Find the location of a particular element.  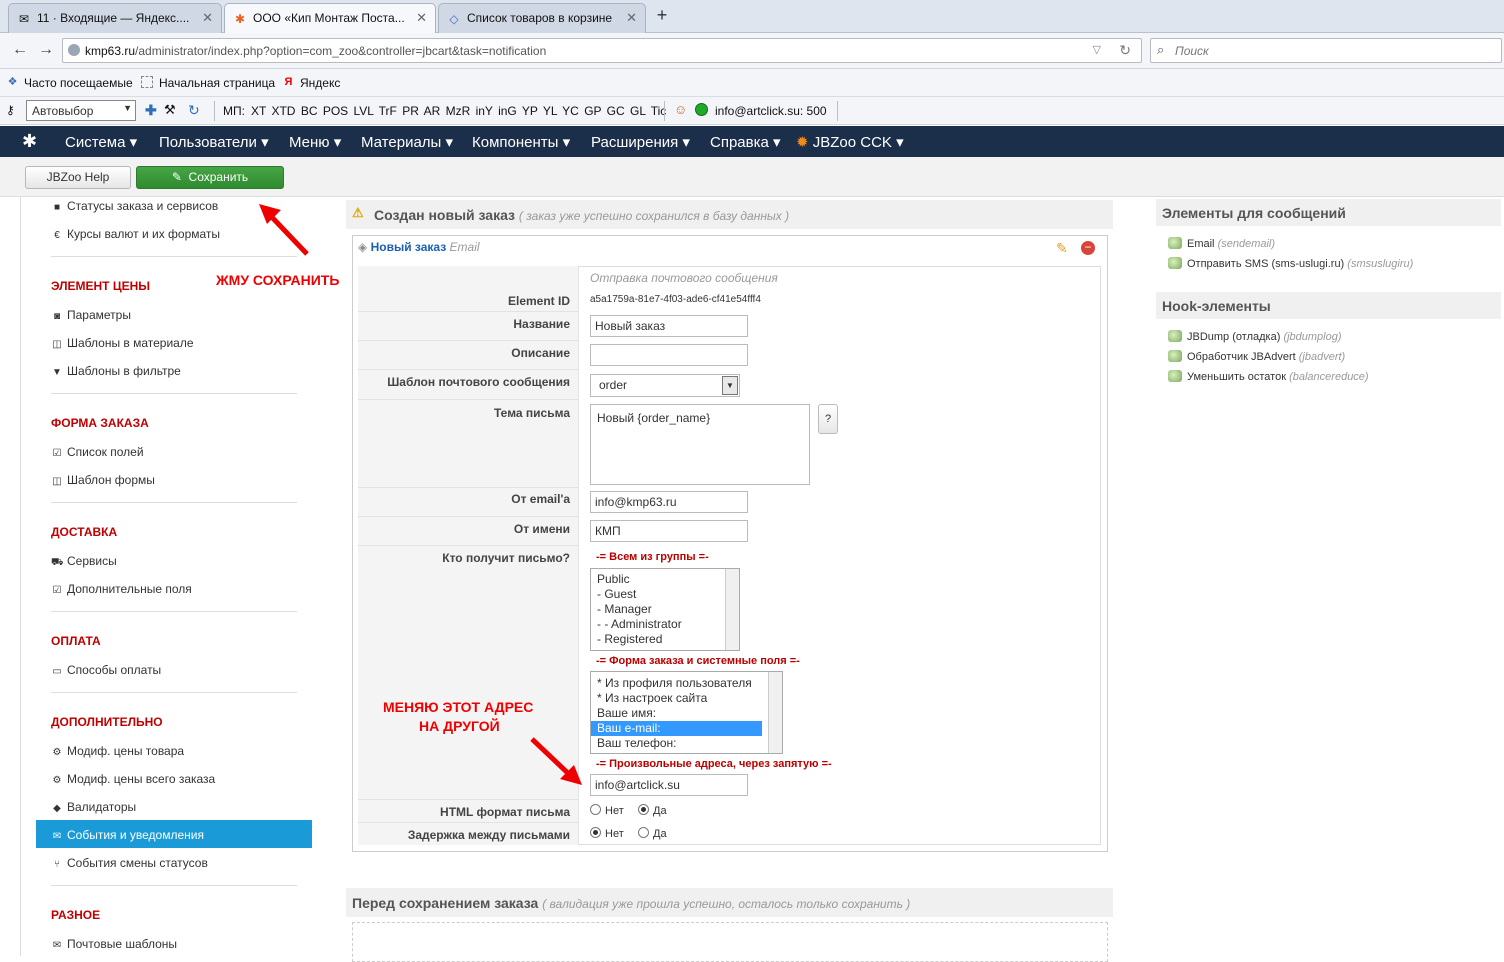

truck-icon: ⛟ is located at coordinates (57, 562).